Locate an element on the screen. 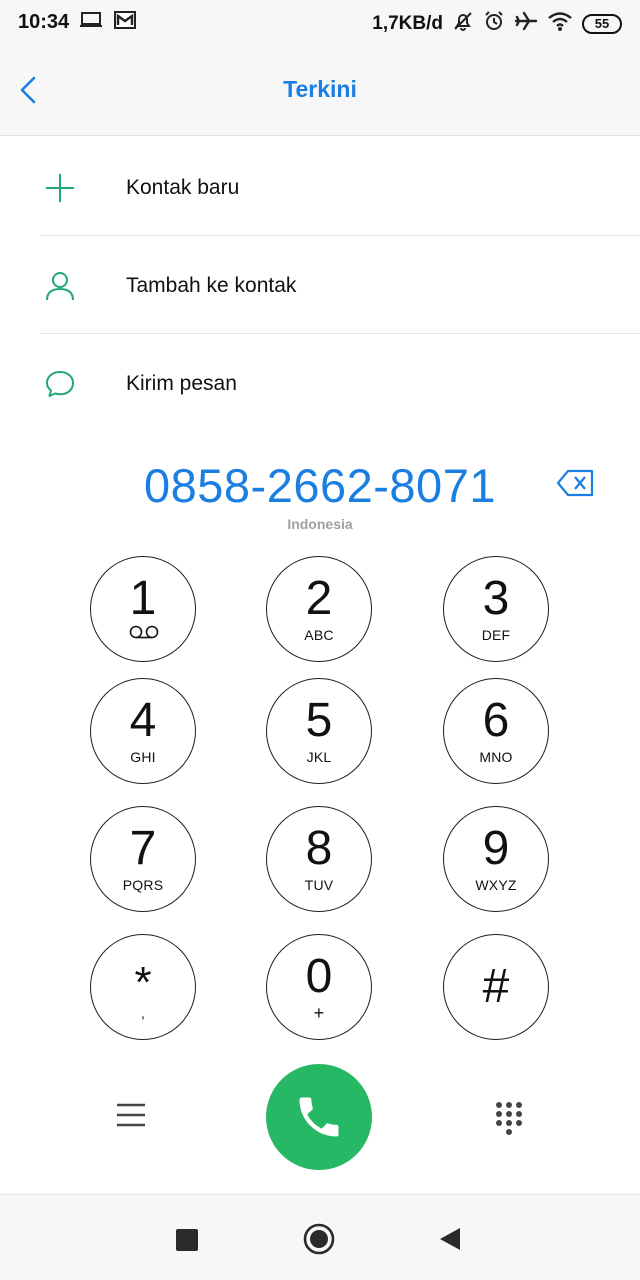  status-time: 10:34 is located at coordinates (44, 22).